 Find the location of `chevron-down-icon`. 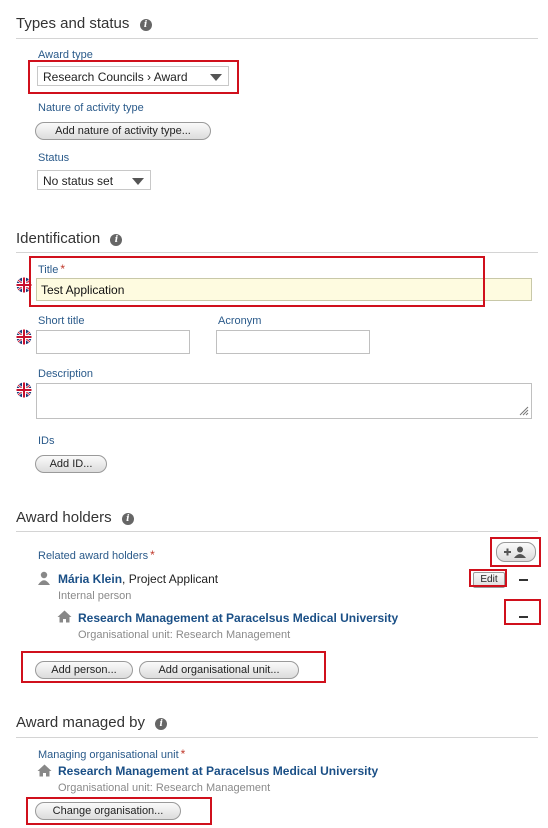

chevron-down-icon is located at coordinates (138, 181).